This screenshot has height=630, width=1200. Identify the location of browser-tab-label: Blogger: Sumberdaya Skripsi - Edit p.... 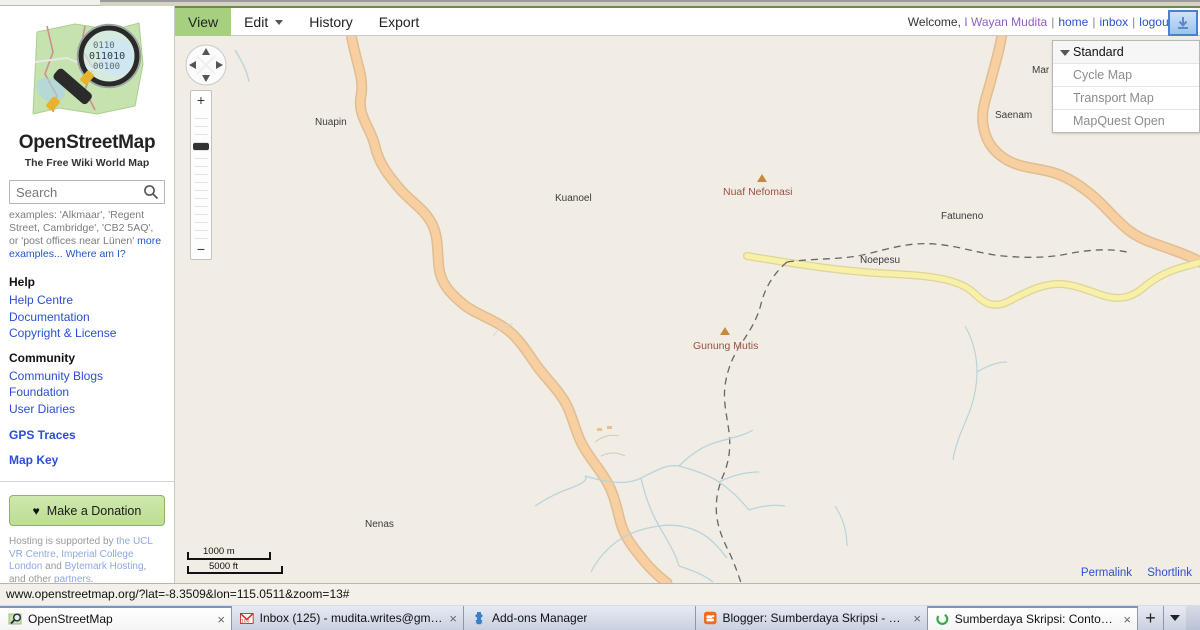
(815, 618).